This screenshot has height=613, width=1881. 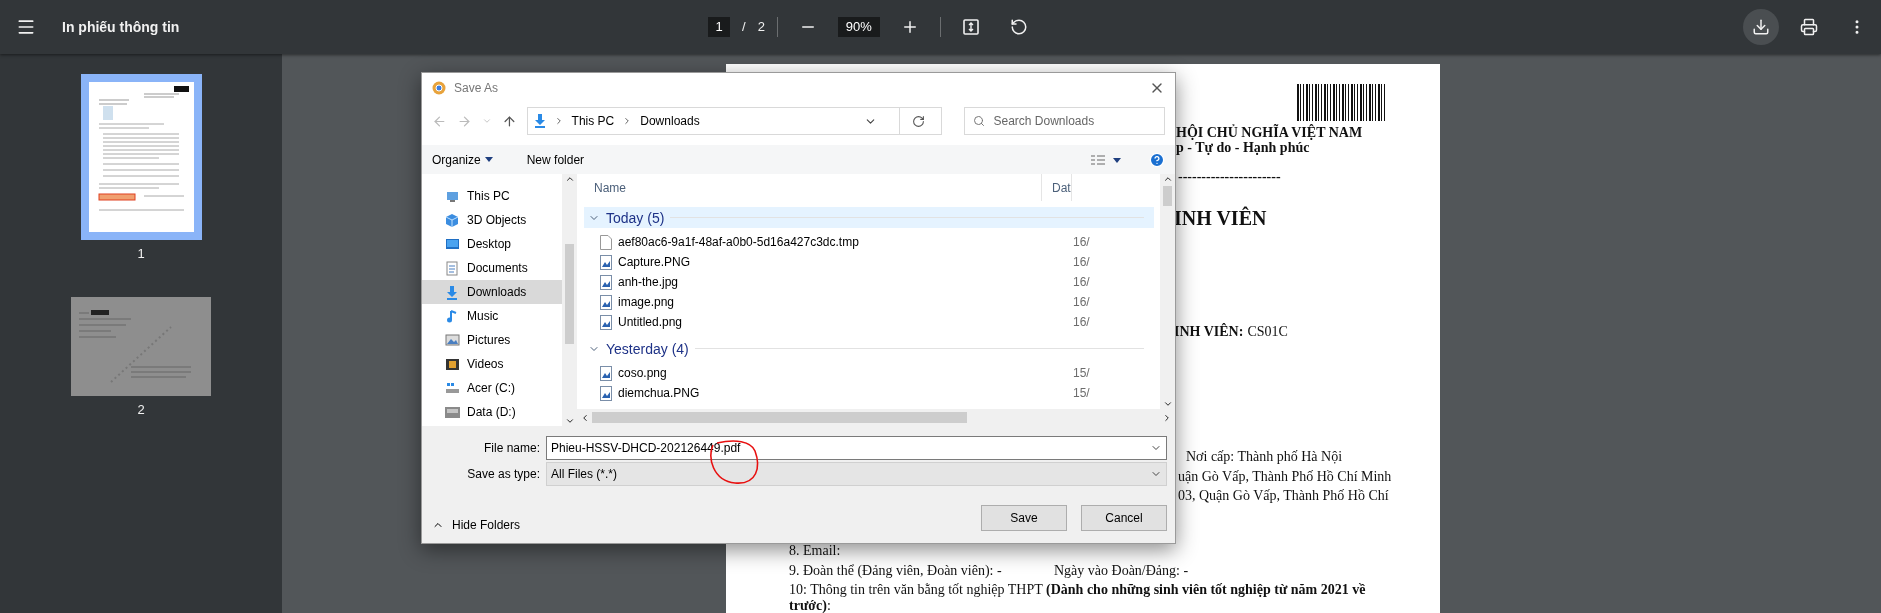 What do you see at coordinates (121, 26) in the screenshot?
I see `document-title: In phiếu thông tin` at bounding box center [121, 26].